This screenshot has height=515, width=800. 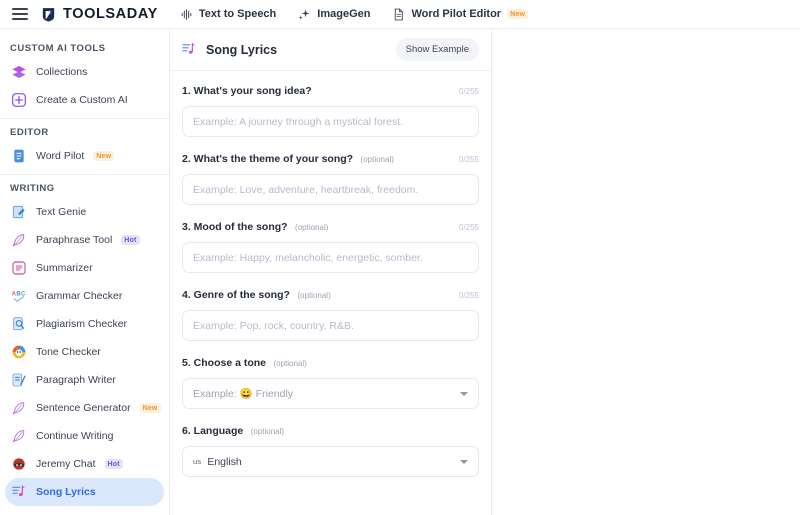 I want to click on field-head: 6. Language (optional), so click(x=330, y=430).